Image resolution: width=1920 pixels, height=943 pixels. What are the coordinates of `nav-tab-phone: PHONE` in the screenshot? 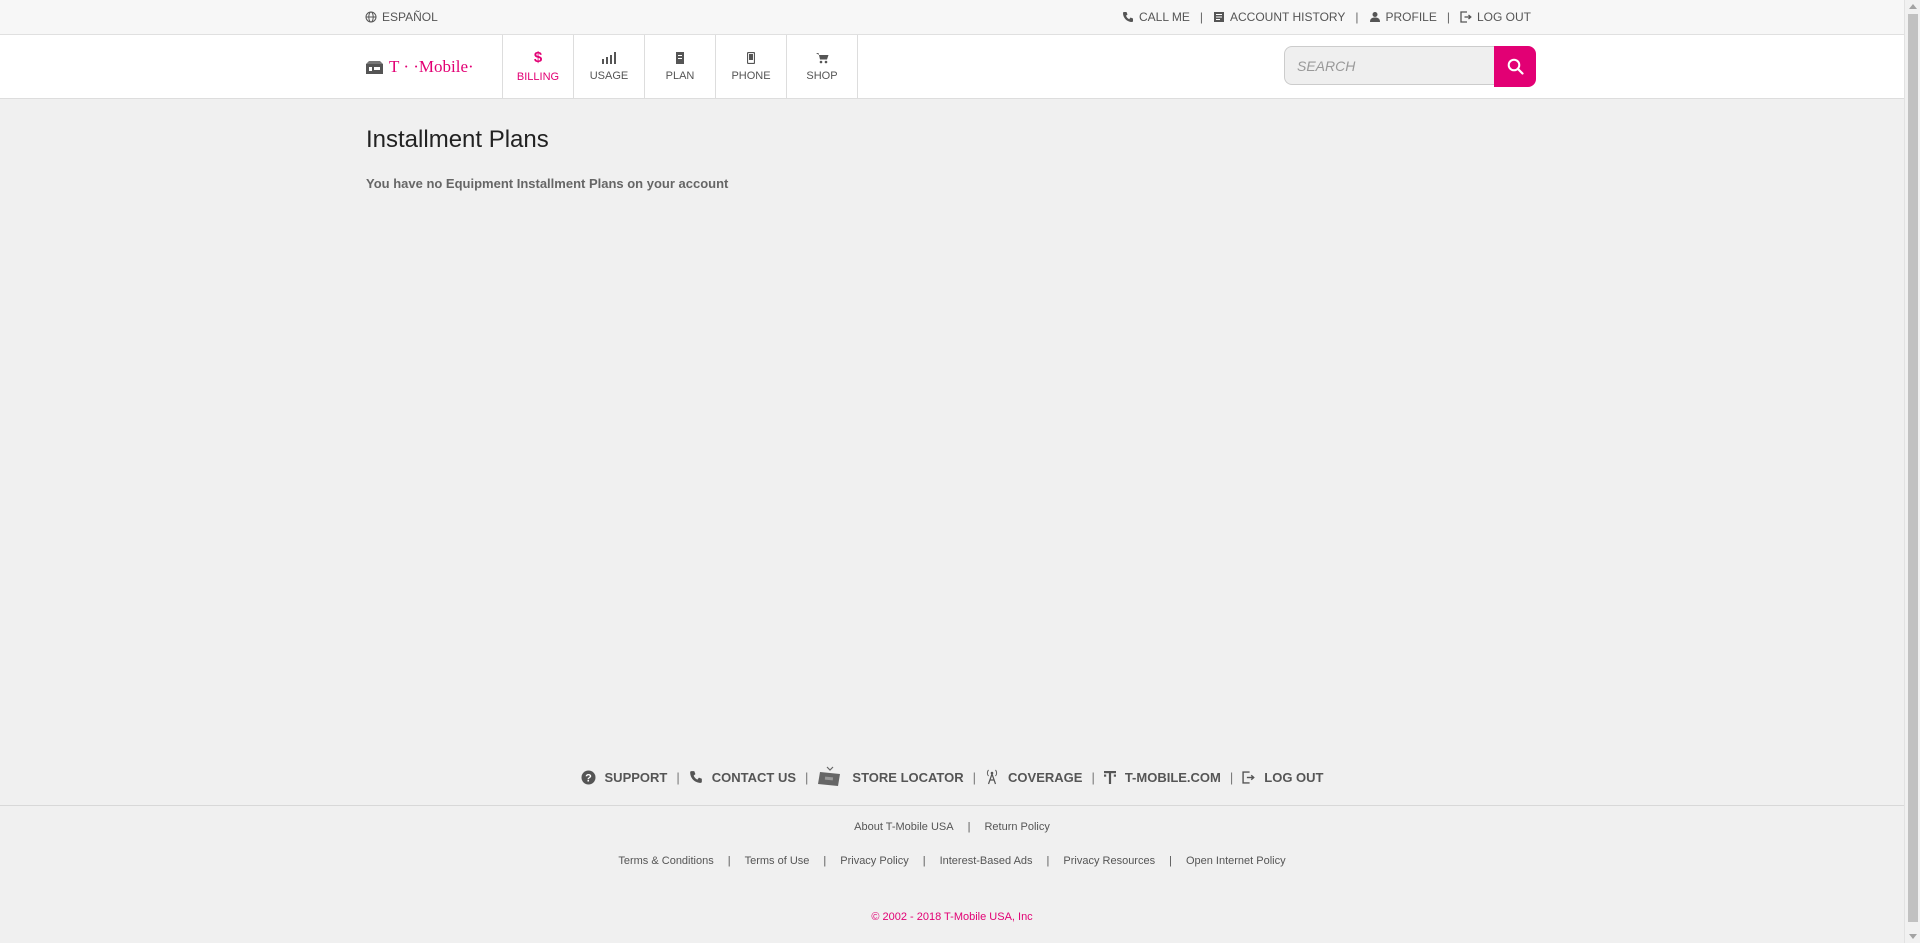 It's located at (751, 66).